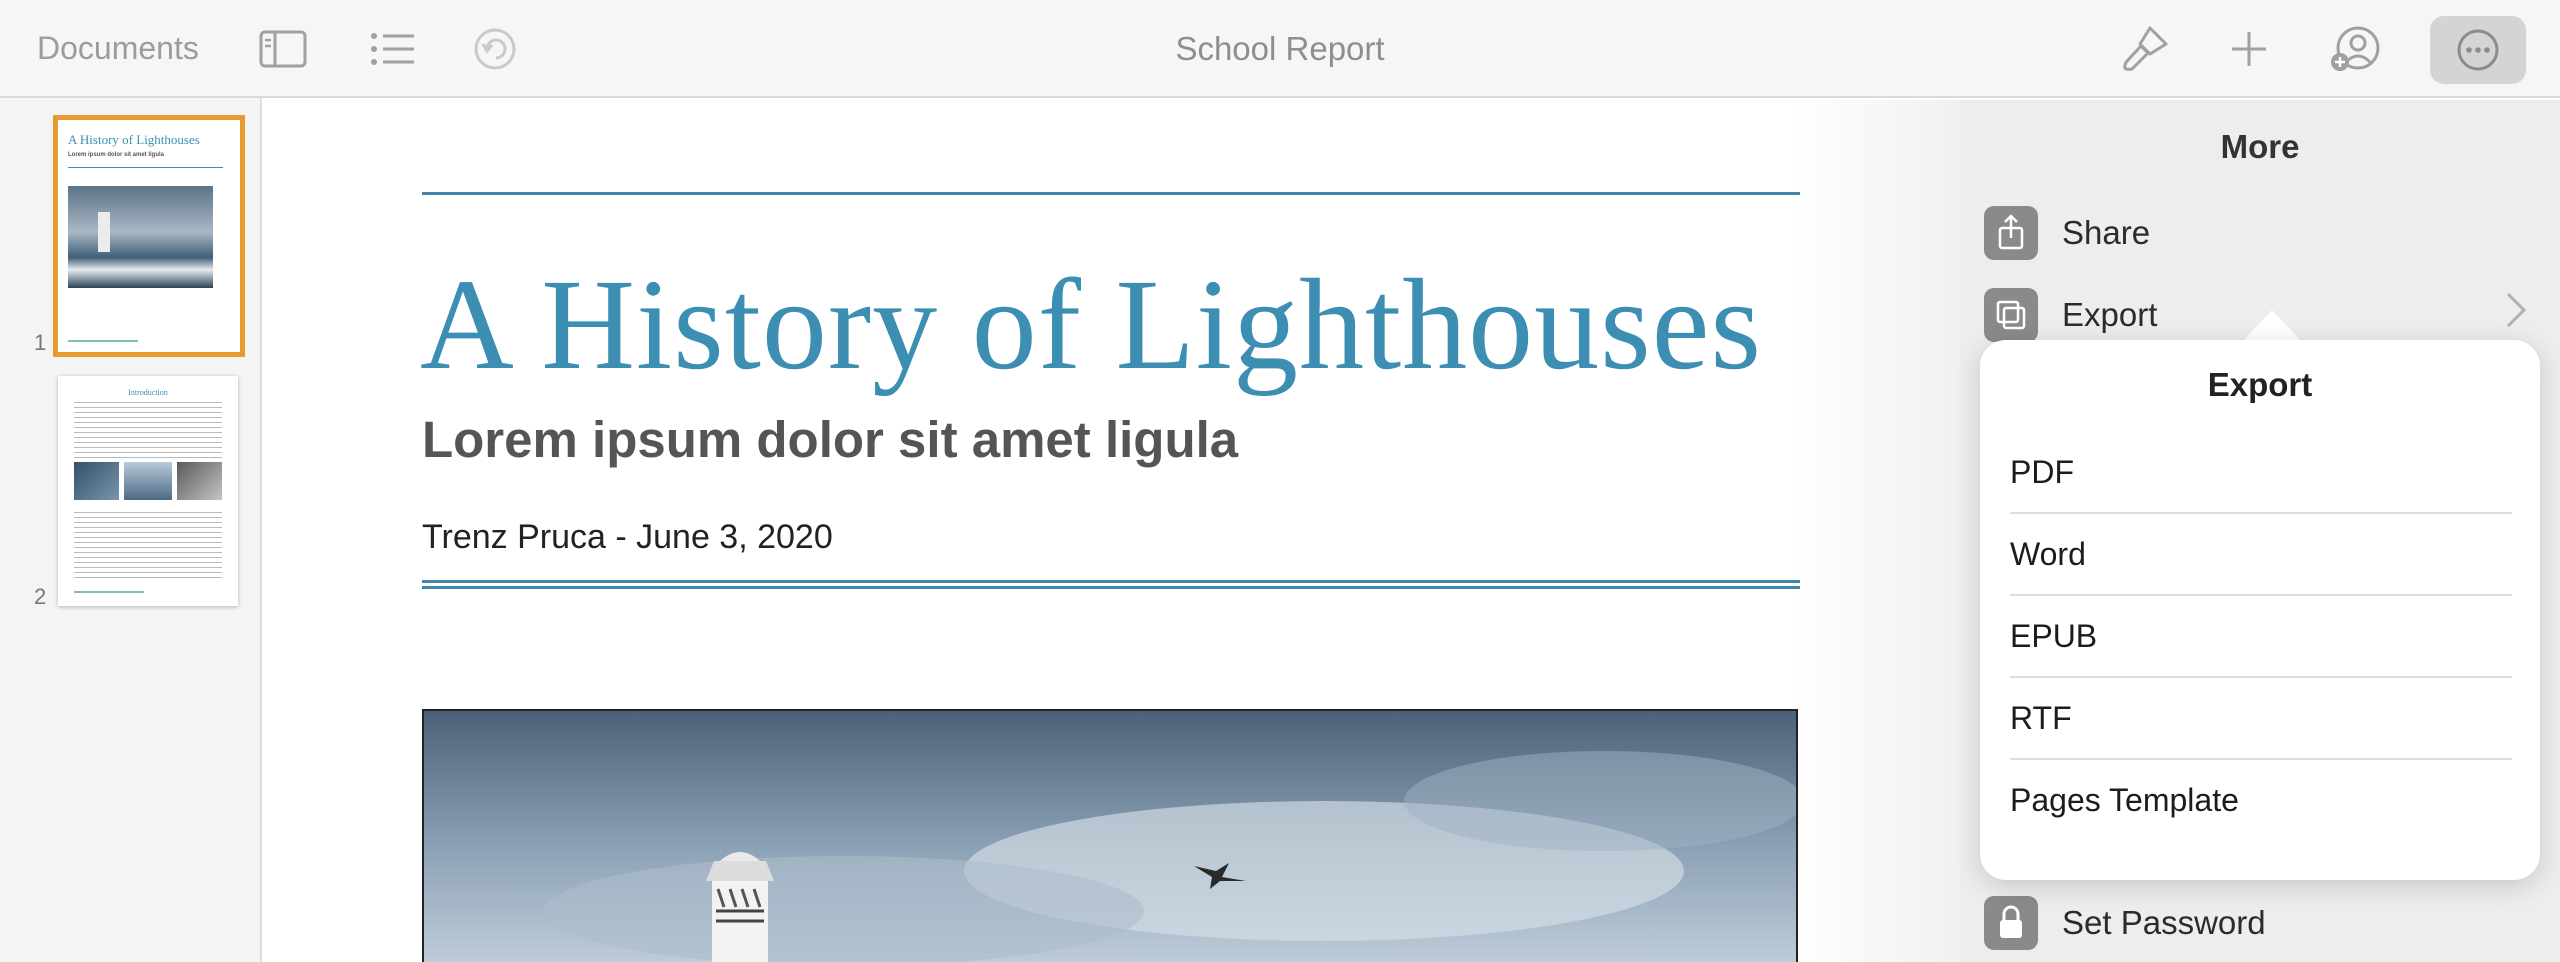 This screenshot has height=962, width=2560. Describe the element at coordinates (830, 439) in the screenshot. I see `doc-subtitle: Lorem ipsum dolor sit amet ligula` at that location.